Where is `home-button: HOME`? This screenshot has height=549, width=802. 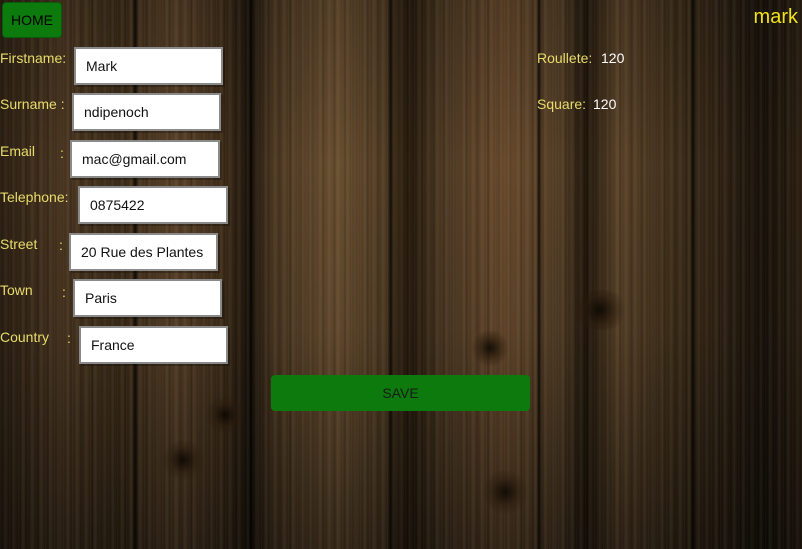
home-button: HOME is located at coordinates (32, 20).